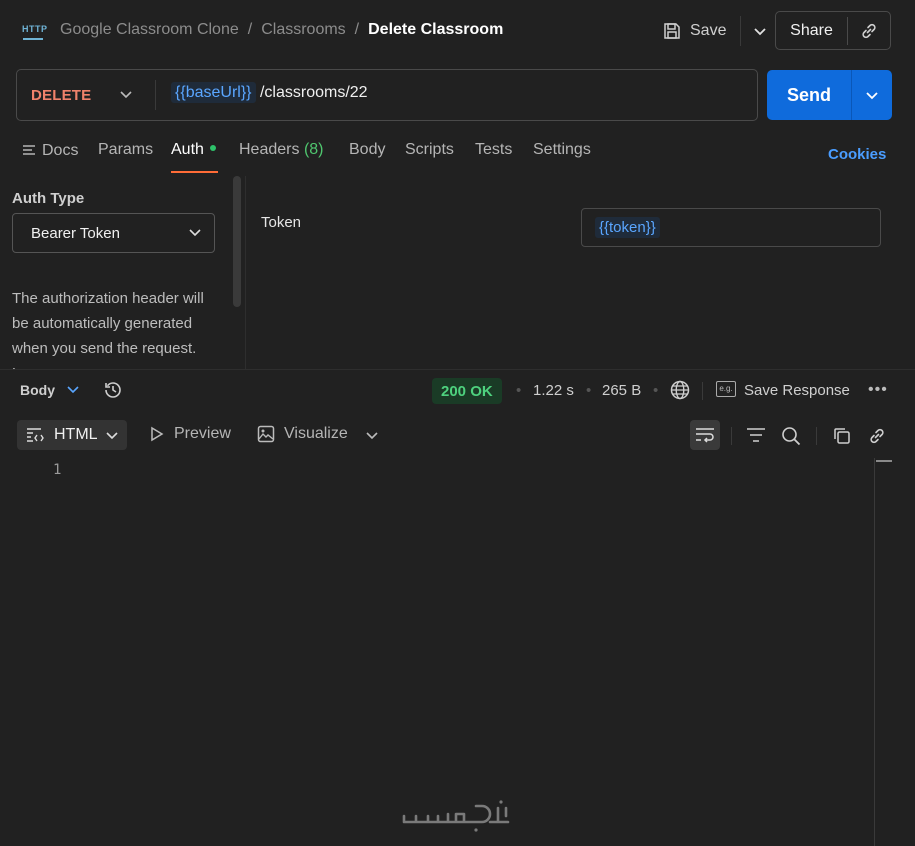 Image resolution: width=915 pixels, height=846 pixels. I want to click on history-icon, so click(113, 390).